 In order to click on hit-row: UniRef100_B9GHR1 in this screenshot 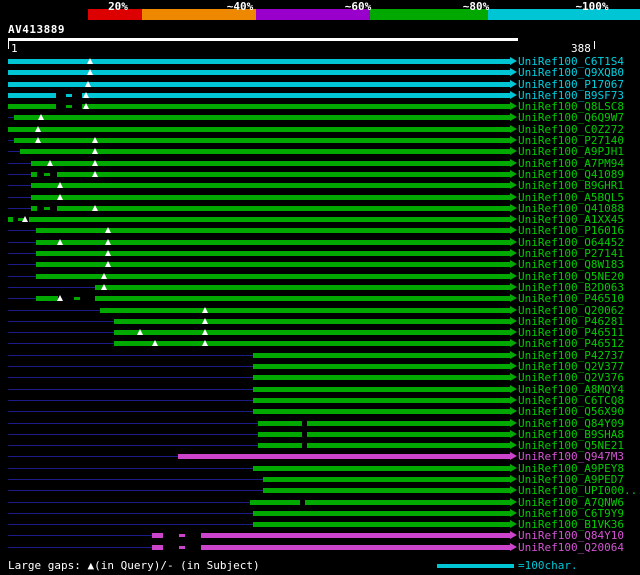, I will do `click(320, 186)`.